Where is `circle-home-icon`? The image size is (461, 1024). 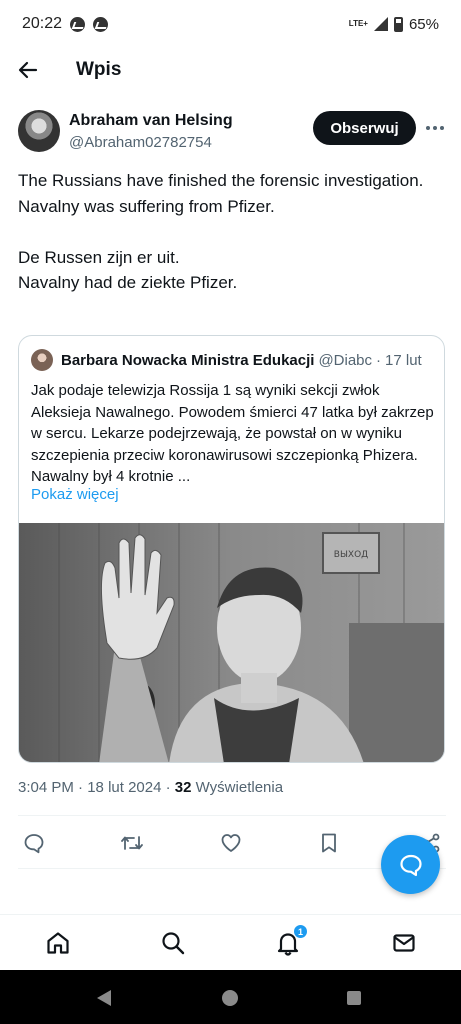 circle-home-icon is located at coordinates (230, 998).